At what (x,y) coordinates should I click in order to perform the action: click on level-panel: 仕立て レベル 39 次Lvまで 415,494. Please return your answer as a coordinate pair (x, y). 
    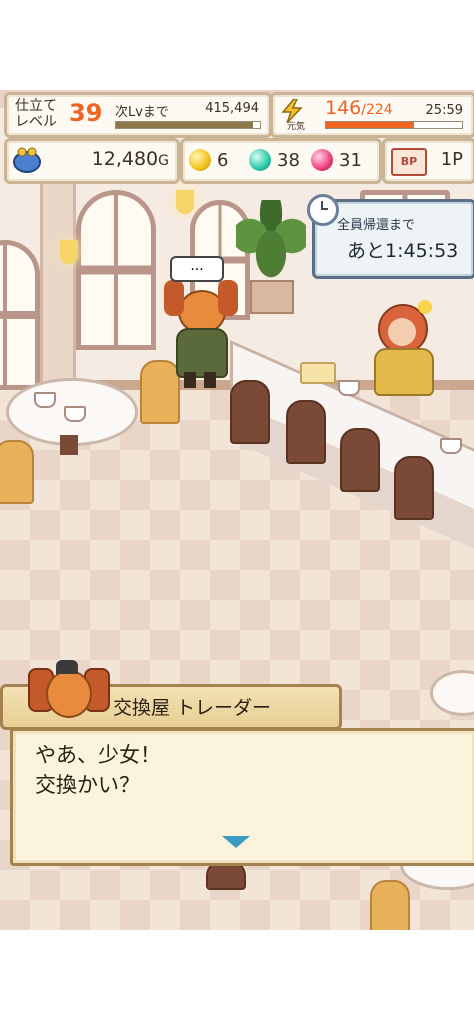
    Looking at the image, I should click on (138, 115).